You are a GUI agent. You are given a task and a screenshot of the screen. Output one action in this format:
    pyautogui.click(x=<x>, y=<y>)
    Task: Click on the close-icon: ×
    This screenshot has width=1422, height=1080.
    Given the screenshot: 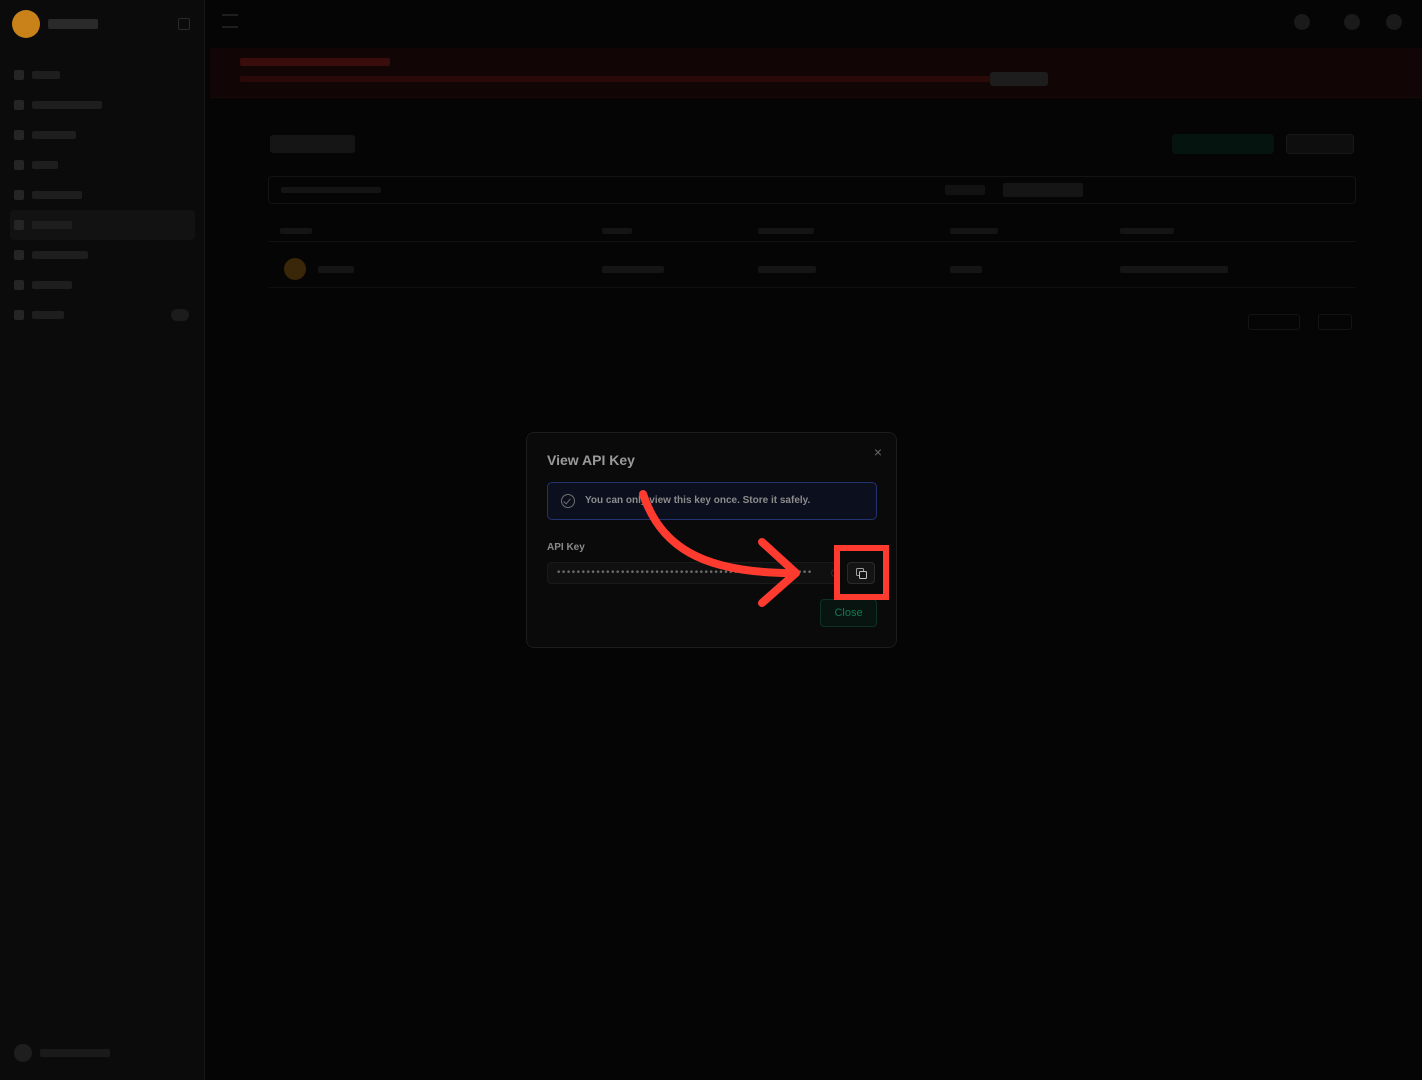 What is the action you would take?
    pyautogui.click(x=878, y=452)
    